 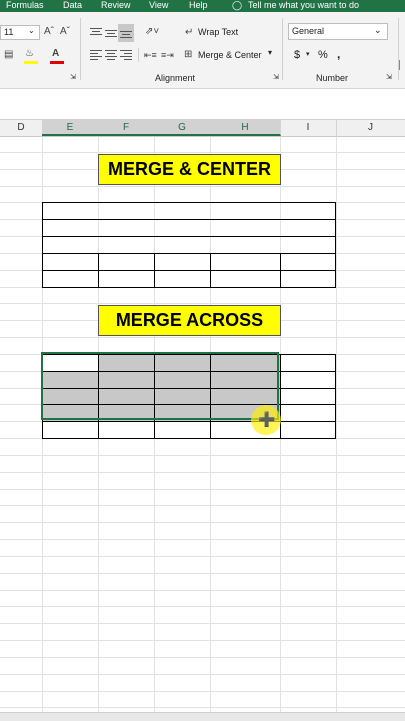 I want to click on column-header-h: H, so click(x=245, y=128).